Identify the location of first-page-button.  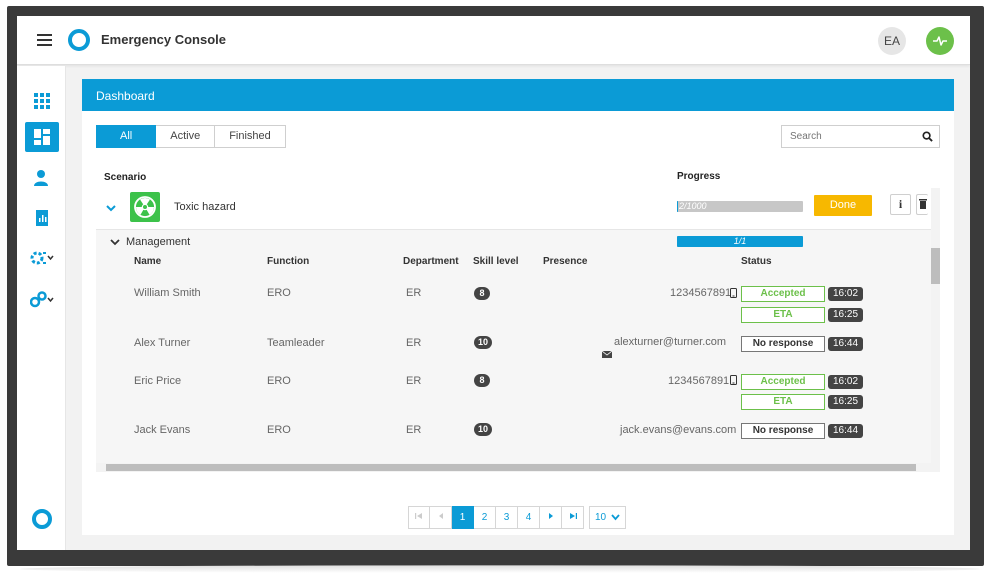
(419, 517).